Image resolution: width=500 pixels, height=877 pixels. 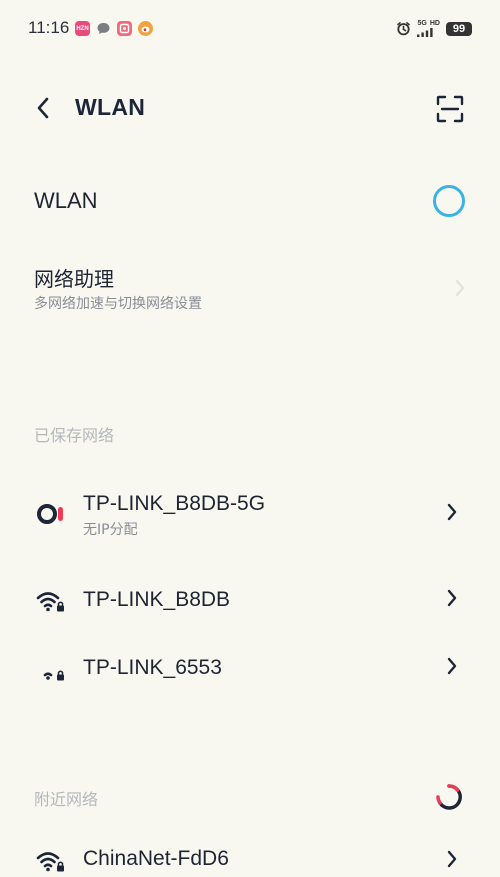 What do you see at coordinates (250, 854) in the screenshot?
I see `network-row-chinanet-fdd6: ChinaNet-FdD6` at bounding box center [250, 854].